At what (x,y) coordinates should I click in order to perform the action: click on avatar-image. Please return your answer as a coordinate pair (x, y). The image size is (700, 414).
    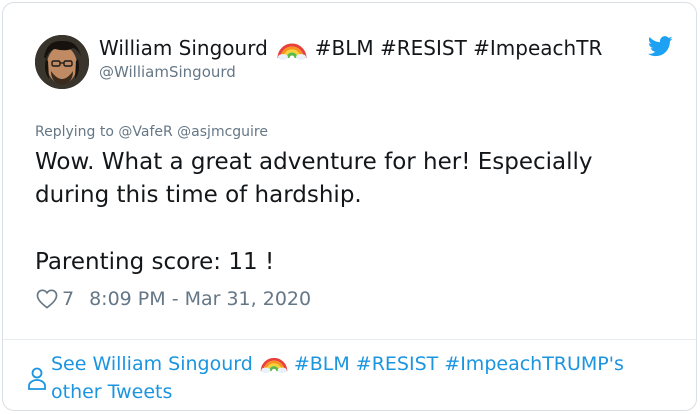
    Looking at the image, I should click on (62, 62).